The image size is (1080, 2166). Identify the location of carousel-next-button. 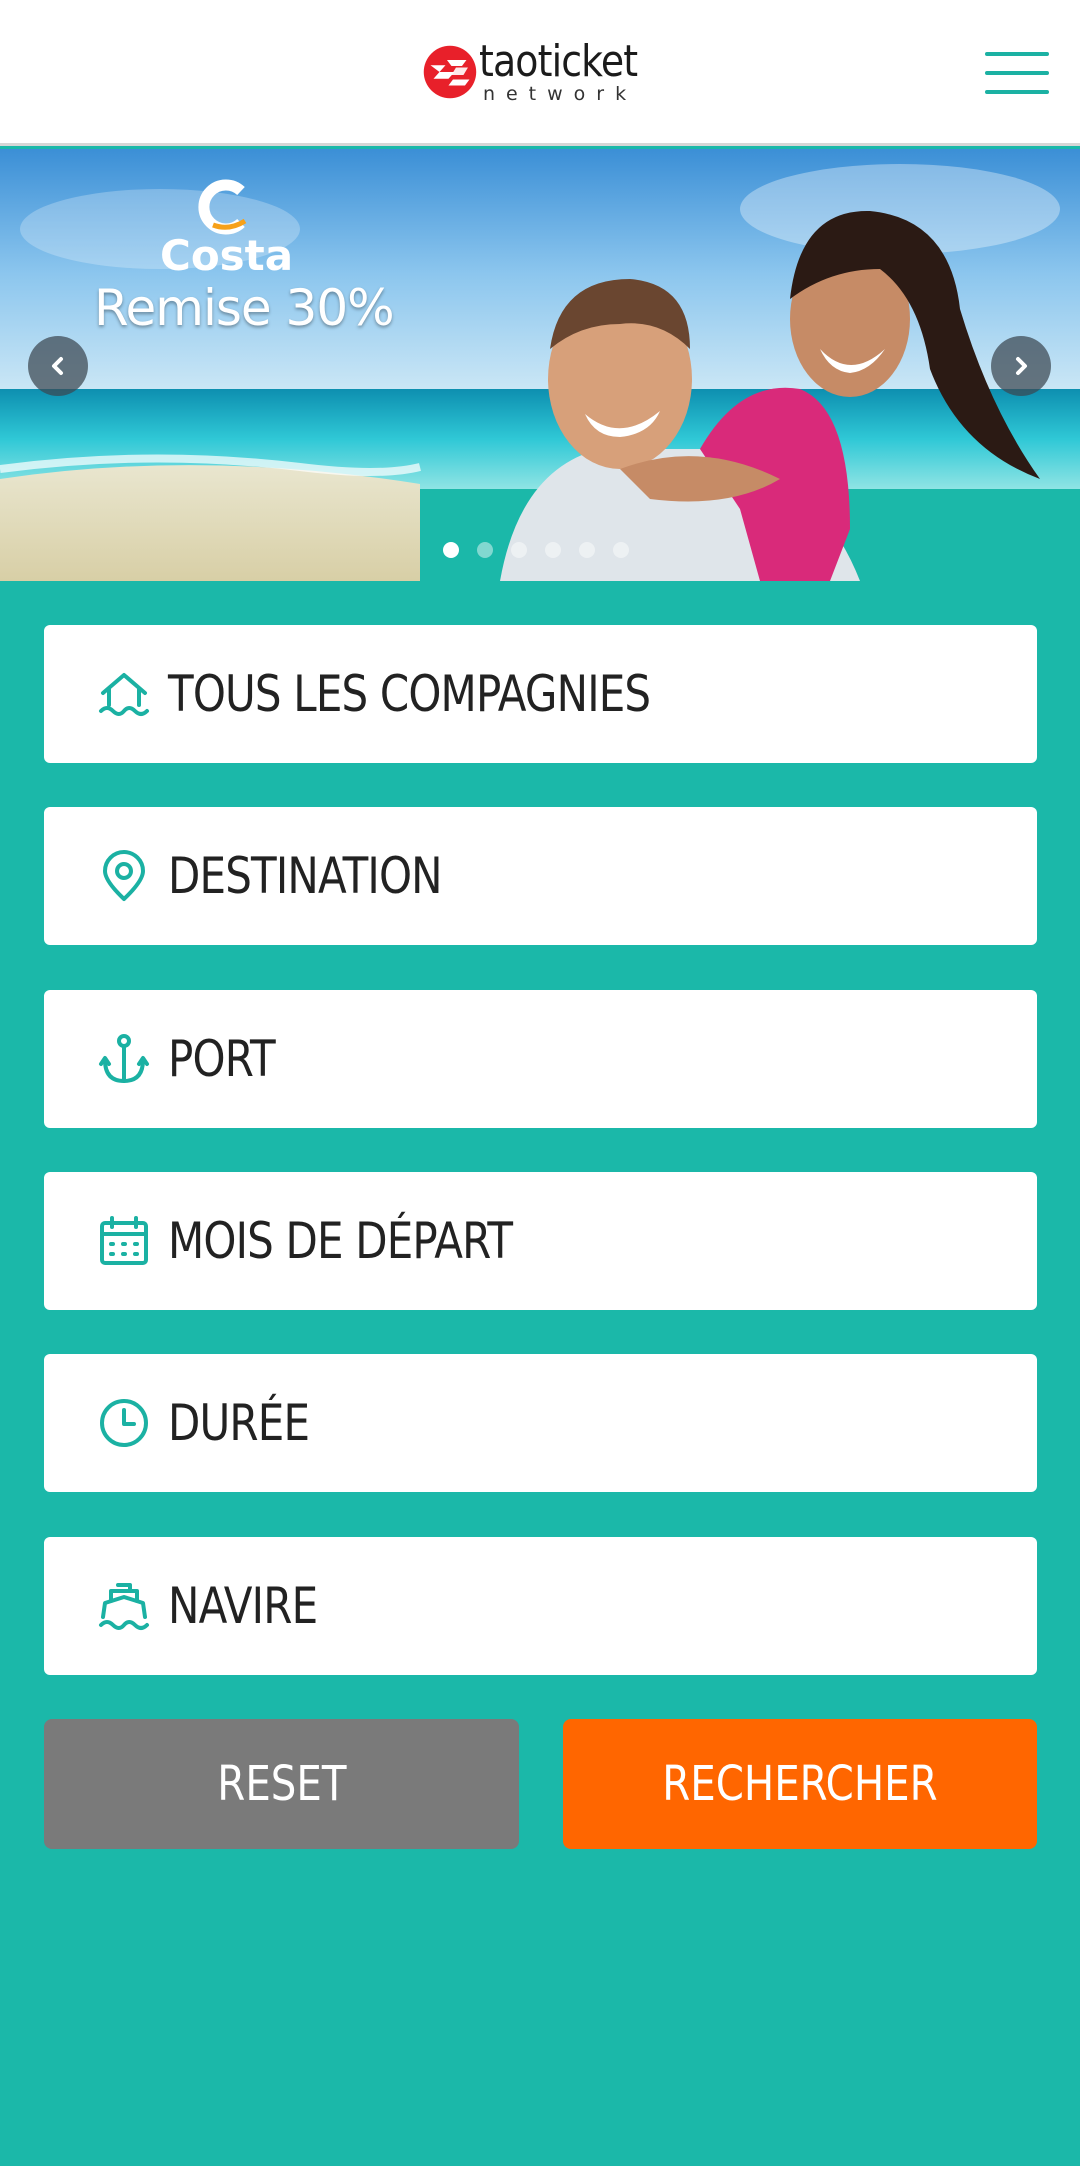
(1021, 366).